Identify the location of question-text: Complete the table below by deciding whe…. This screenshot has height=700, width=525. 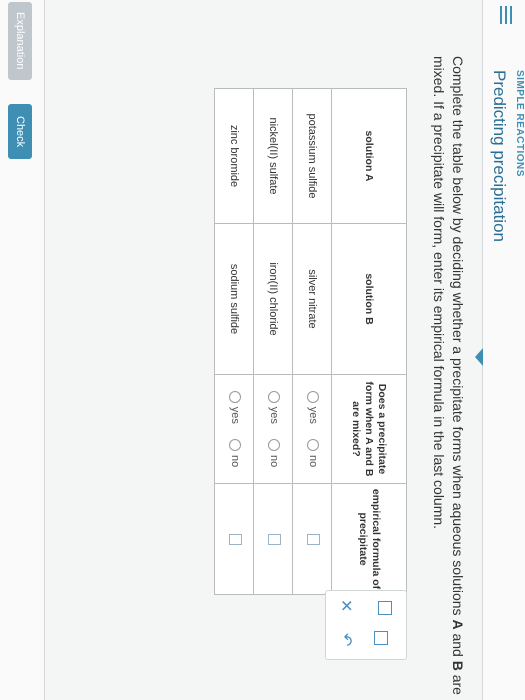
(448, 376).